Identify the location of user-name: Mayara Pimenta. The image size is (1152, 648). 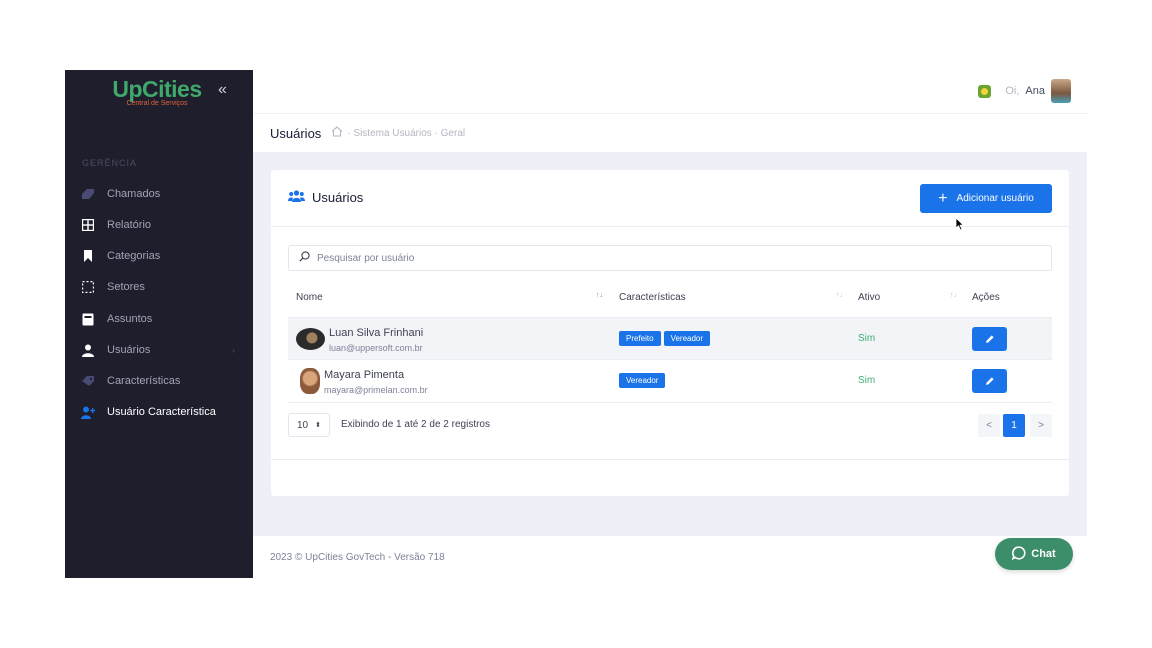
(364, 375).